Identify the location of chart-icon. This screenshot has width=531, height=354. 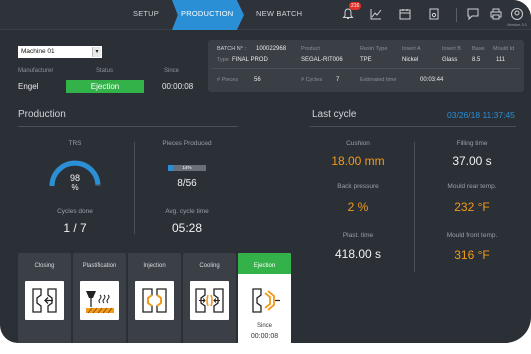
(376, 14).